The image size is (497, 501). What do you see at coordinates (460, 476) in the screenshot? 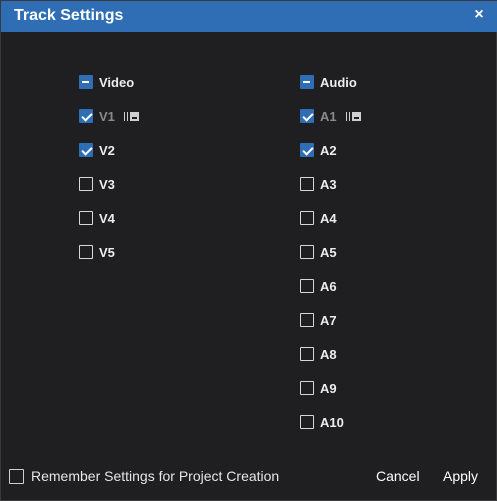
I see `apply-button: Apply` at bounding box center [460, 476].